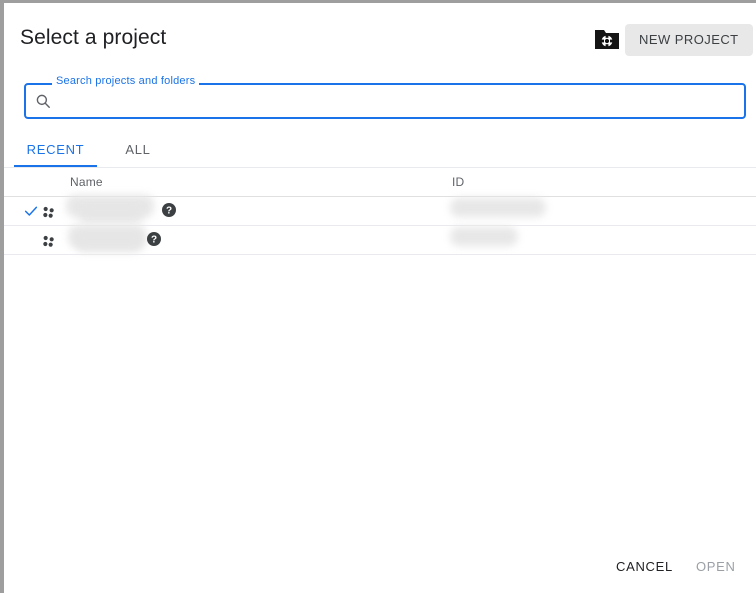 This screenshot has height=593, width=756. I want to click on dialog-footer: CANCEL OPEN, so click(380, 568).